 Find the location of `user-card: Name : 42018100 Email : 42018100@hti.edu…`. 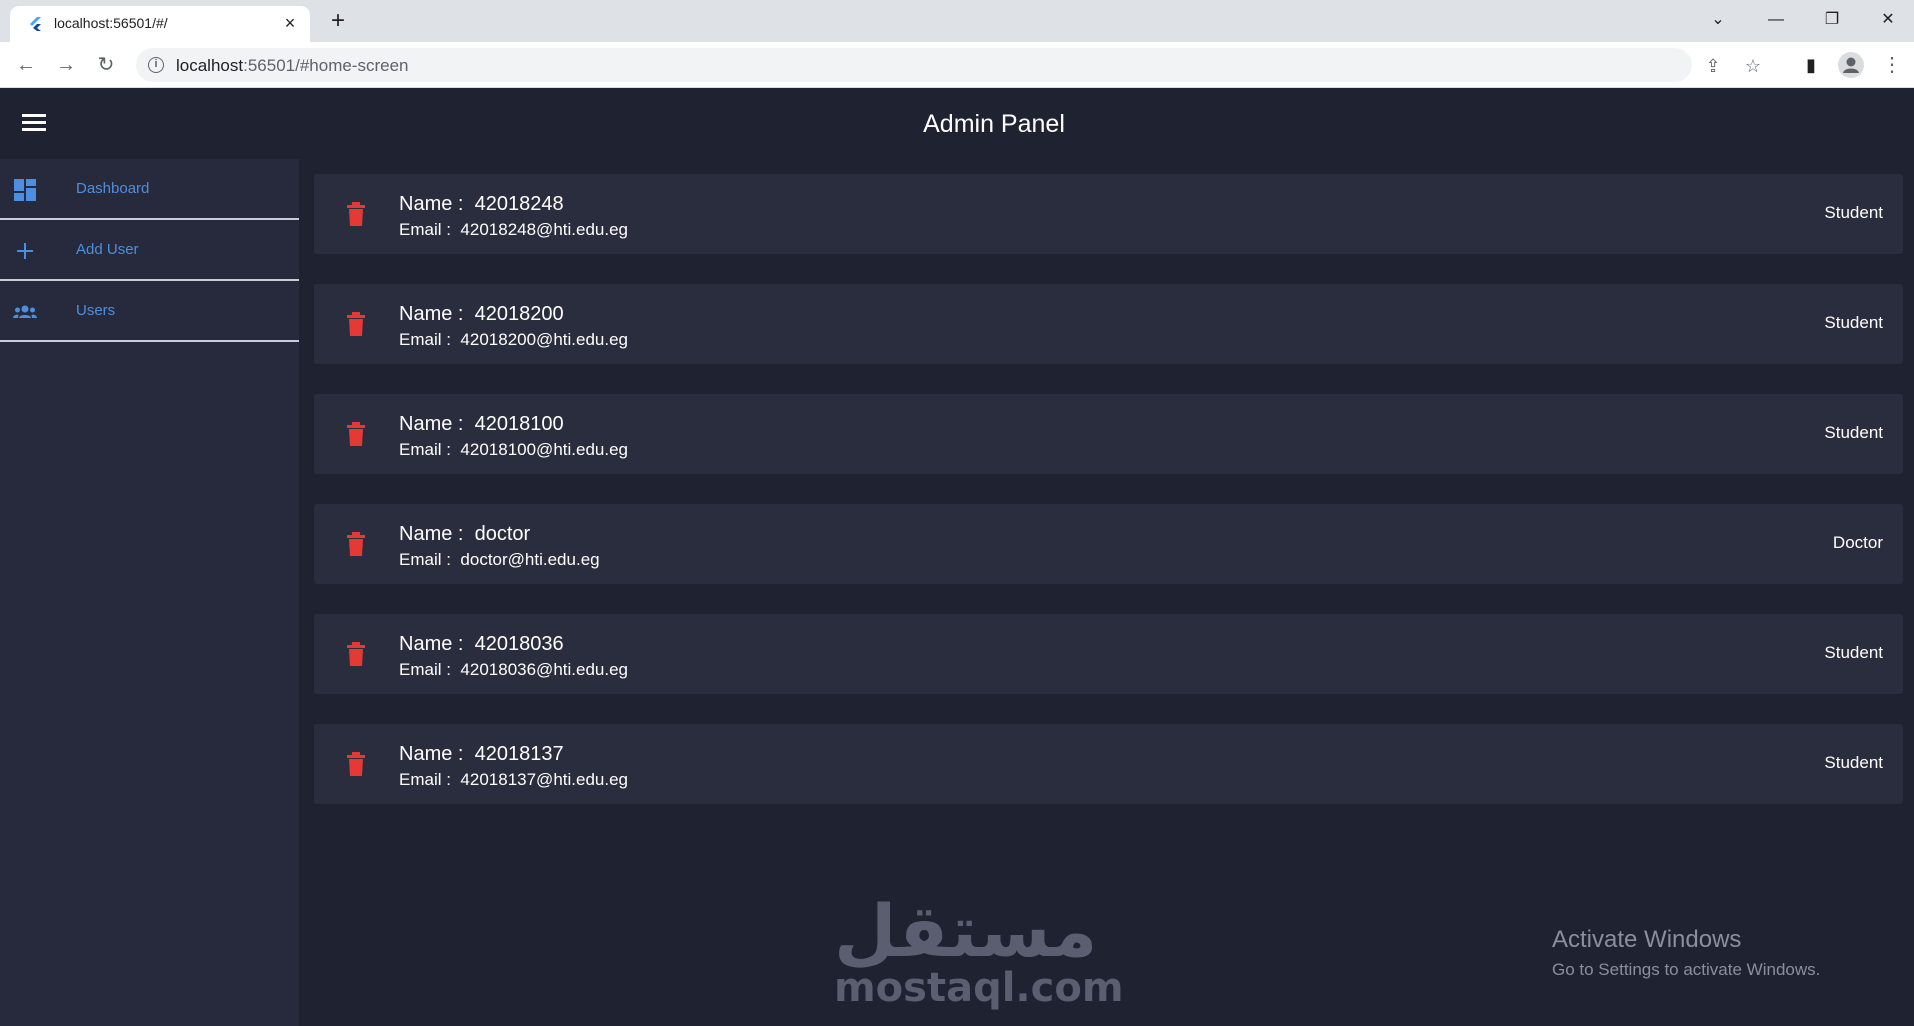

user-card: Name : 42018100 Email : 42018100@hti.edu… is located at coordinates (1108, 434).